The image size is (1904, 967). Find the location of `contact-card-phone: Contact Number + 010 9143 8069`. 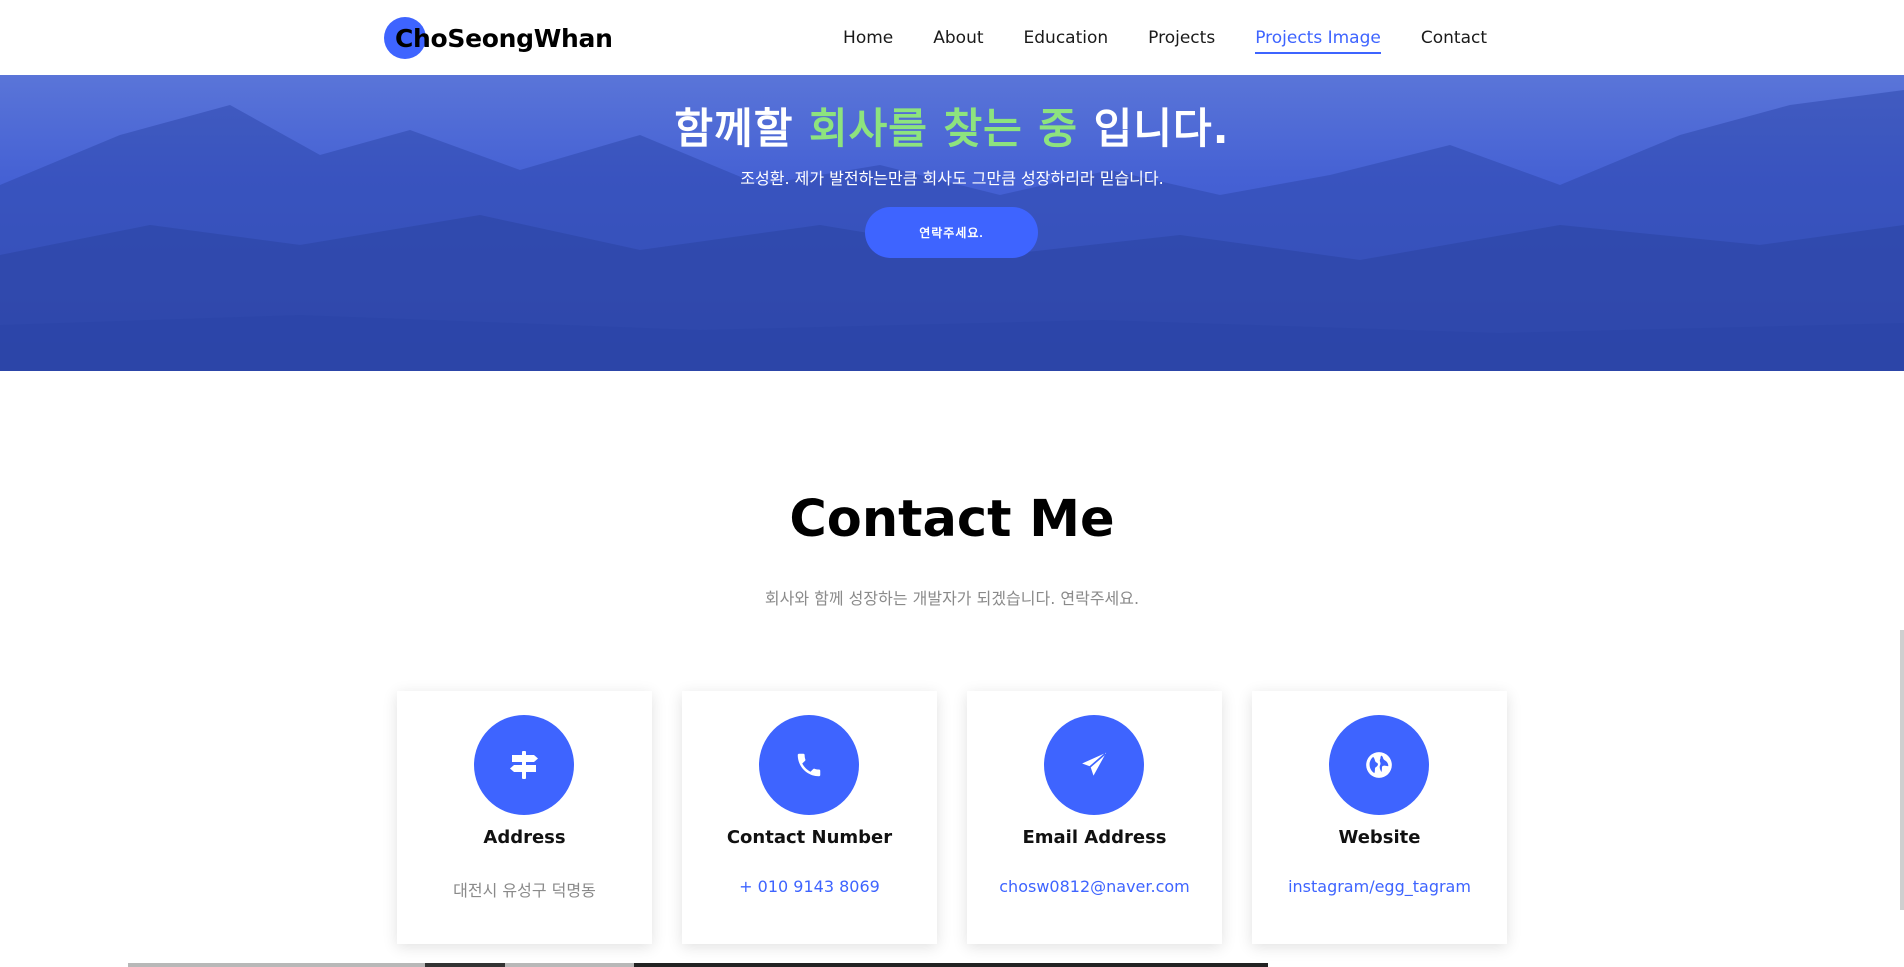

contact-card-phone: Contact Number + 010 9143 8069 is located at coordinates (809, 817).